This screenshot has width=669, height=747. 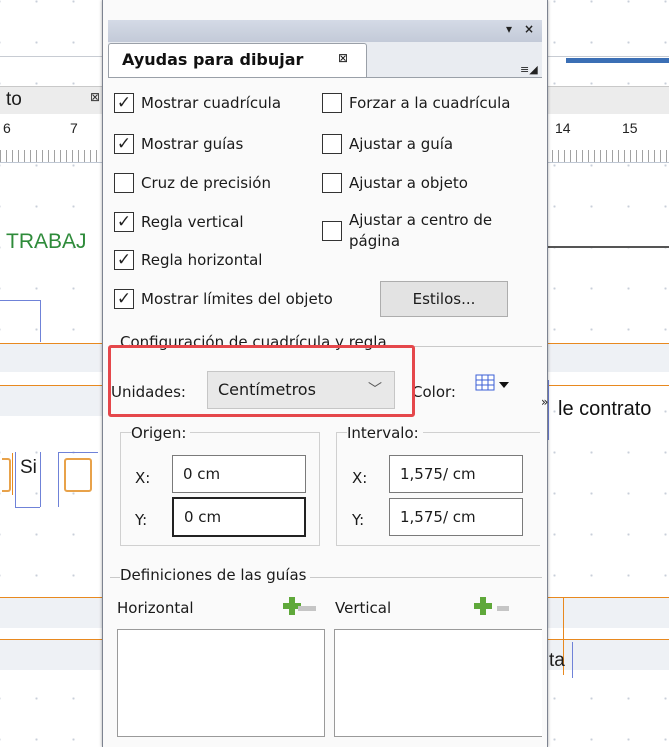 I want to click on ruler-number: 14, so click(x=563, y=128).